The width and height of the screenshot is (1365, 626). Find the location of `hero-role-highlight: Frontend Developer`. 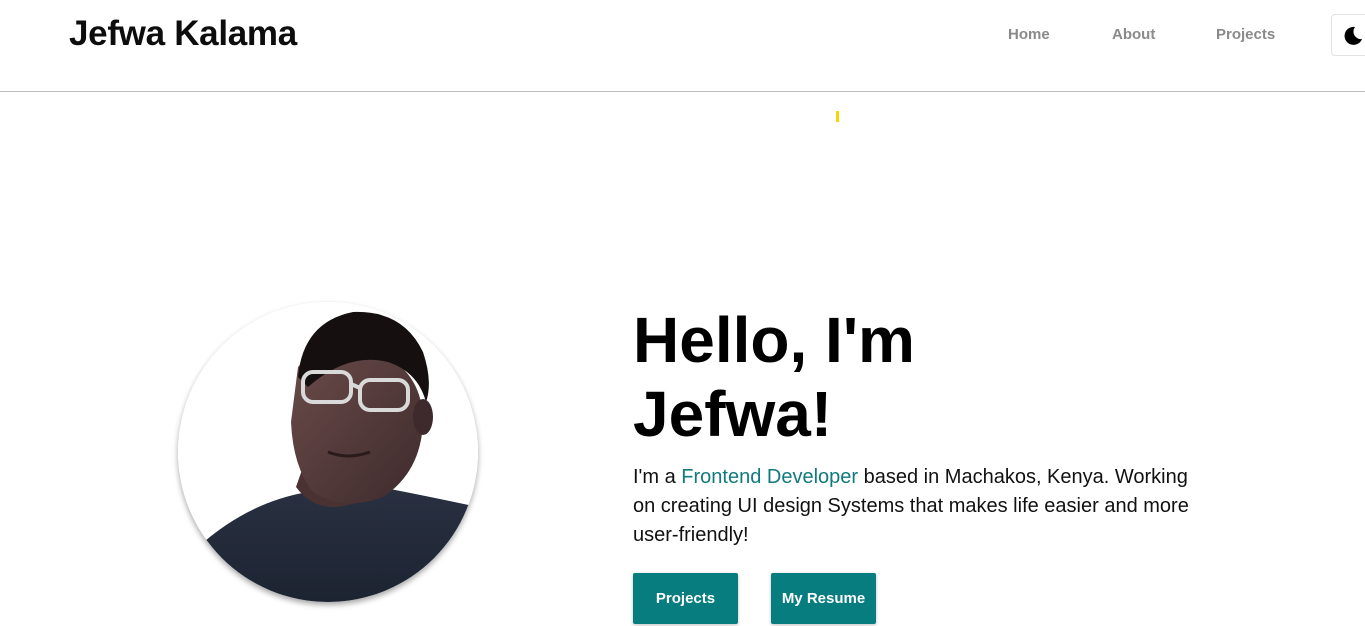

hero-role-highlight: Frontend Developer is located at coordinates (770, 477).